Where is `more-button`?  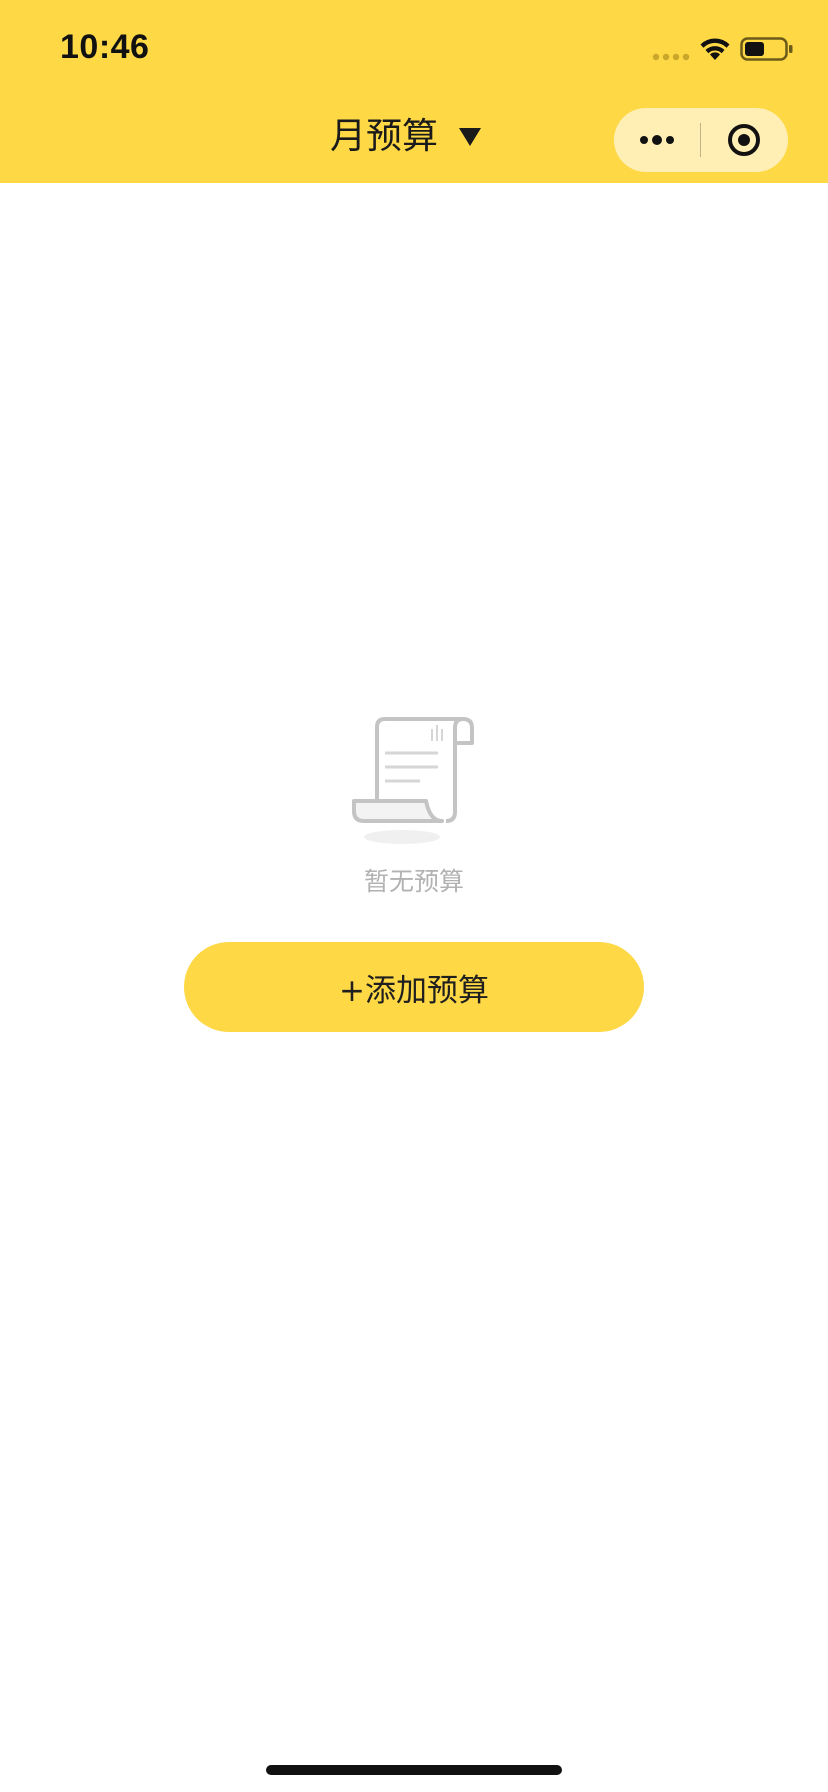 more-button is located at coordinates (657, 140).